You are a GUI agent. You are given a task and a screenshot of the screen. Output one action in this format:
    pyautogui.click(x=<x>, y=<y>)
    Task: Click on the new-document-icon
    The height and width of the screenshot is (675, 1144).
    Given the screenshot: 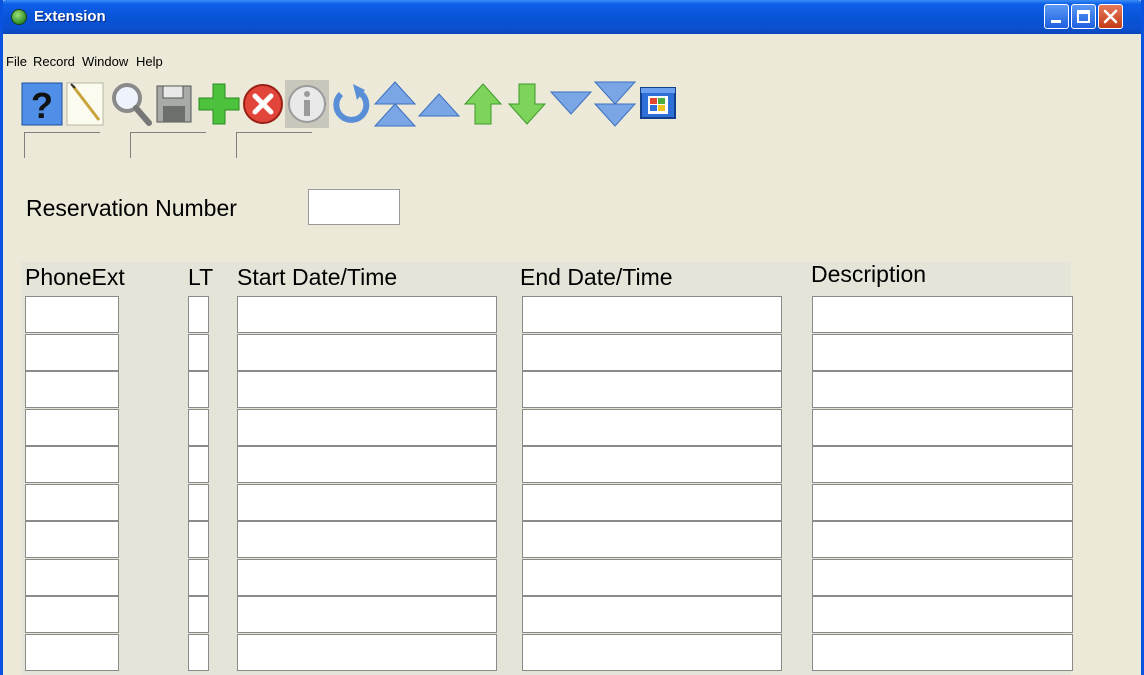 What is the action you would take?
    pyautogui.click(x=85, y=104)
    